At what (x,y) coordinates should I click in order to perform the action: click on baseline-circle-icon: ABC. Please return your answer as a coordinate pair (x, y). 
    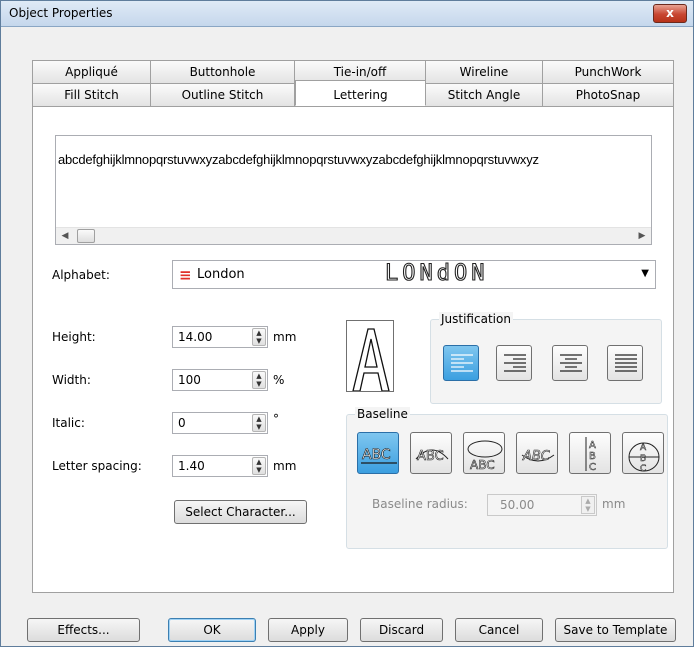
    Looking at the image, I should click on (485, 456).